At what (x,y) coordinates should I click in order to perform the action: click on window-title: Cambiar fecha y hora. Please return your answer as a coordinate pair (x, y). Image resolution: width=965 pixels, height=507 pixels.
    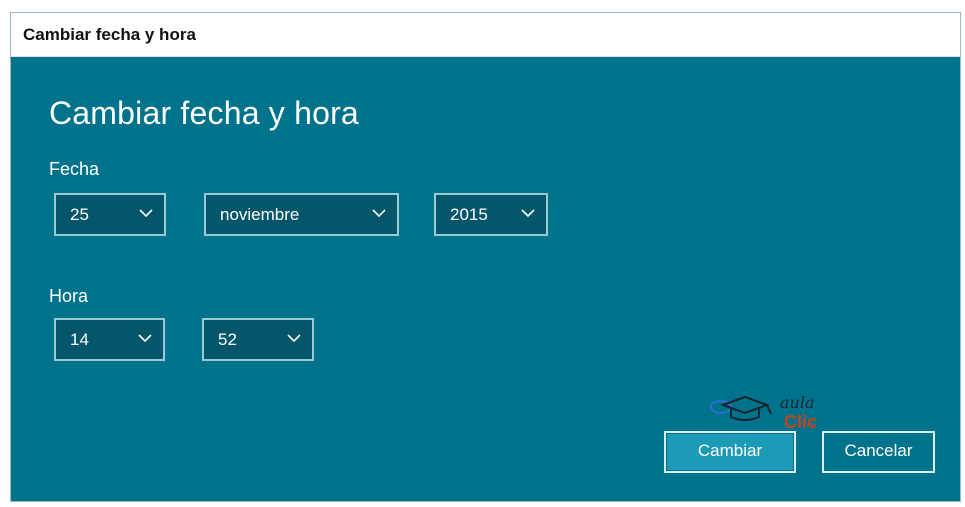
    Looking at the image, I should click on (109, 34).